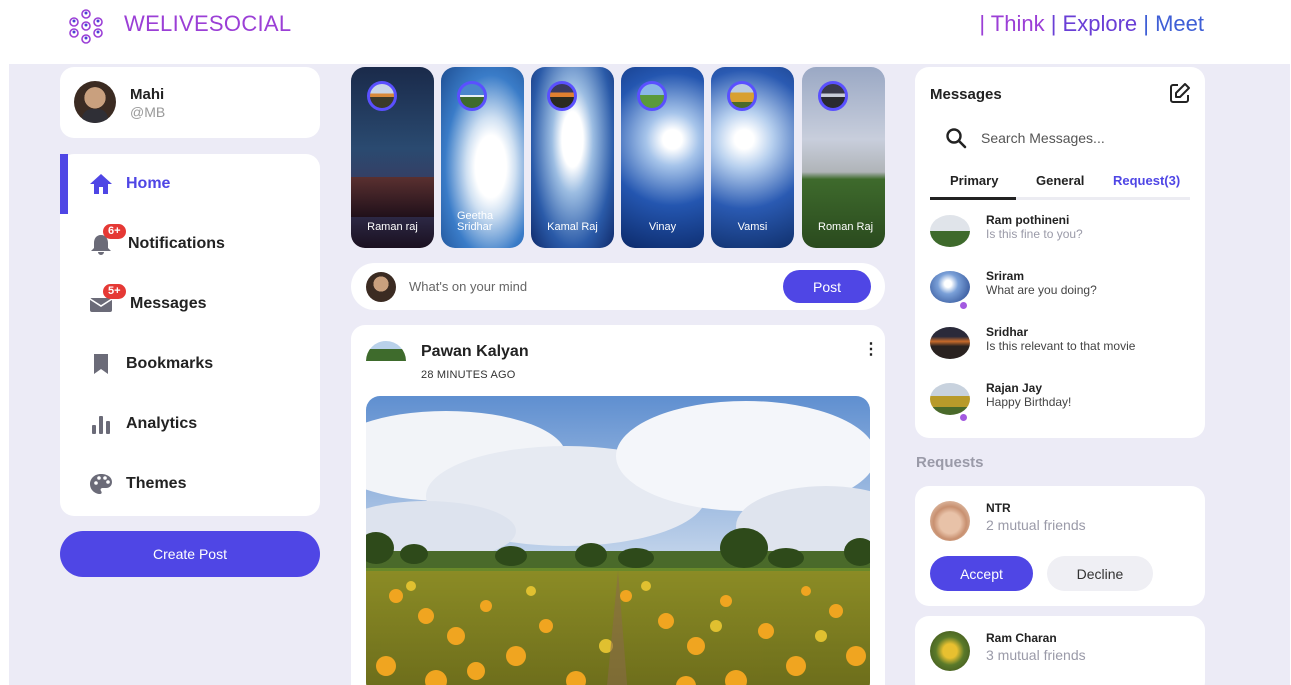  Describe the element at coordinates (1029, 402) in the screenshot. I see `message-preview: Happy Birthday!` at that location.